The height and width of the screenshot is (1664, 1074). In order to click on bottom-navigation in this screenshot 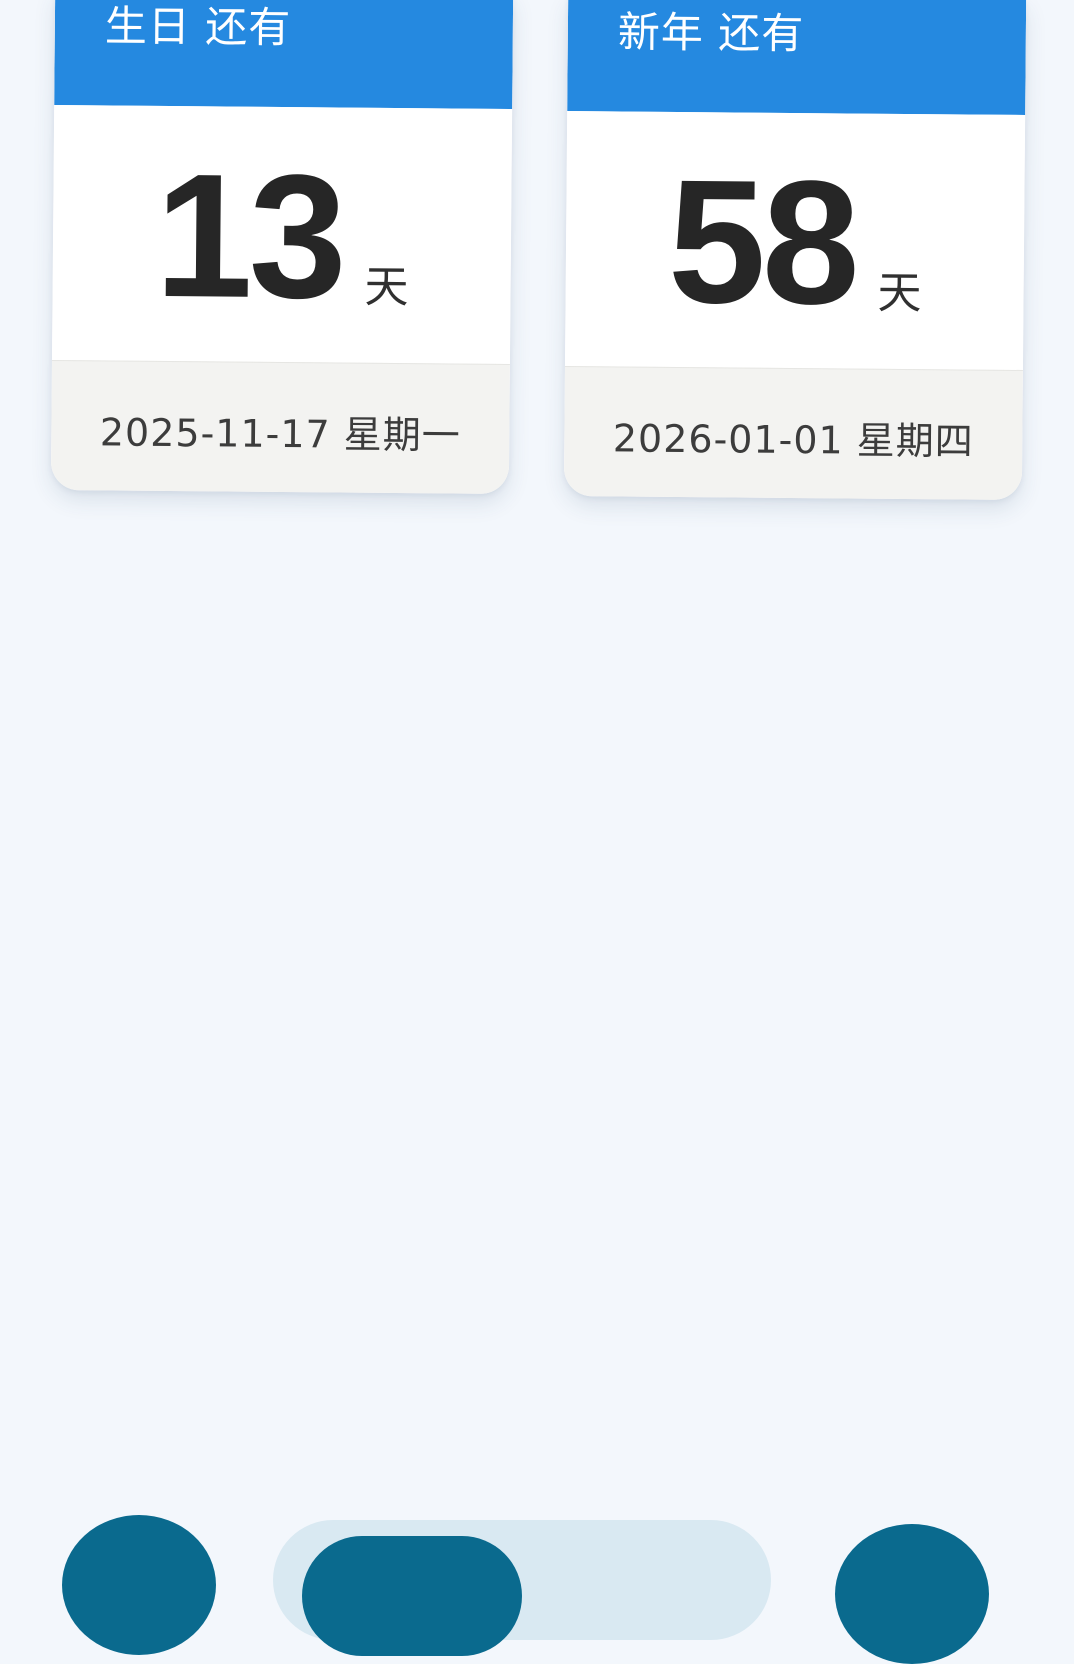, I will do `click(537, 1582)`.